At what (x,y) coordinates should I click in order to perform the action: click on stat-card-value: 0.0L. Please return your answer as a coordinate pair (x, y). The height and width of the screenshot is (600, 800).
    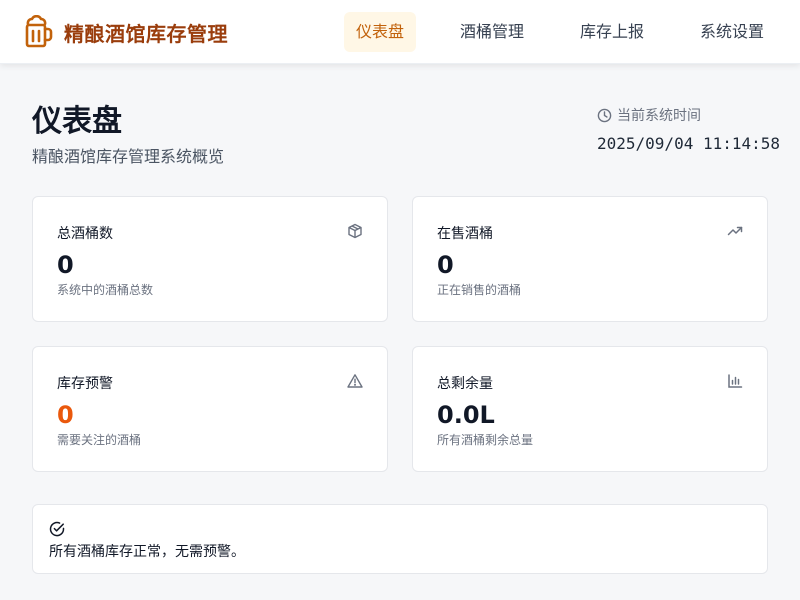
    Looking at the image, I should click on (466, 415).